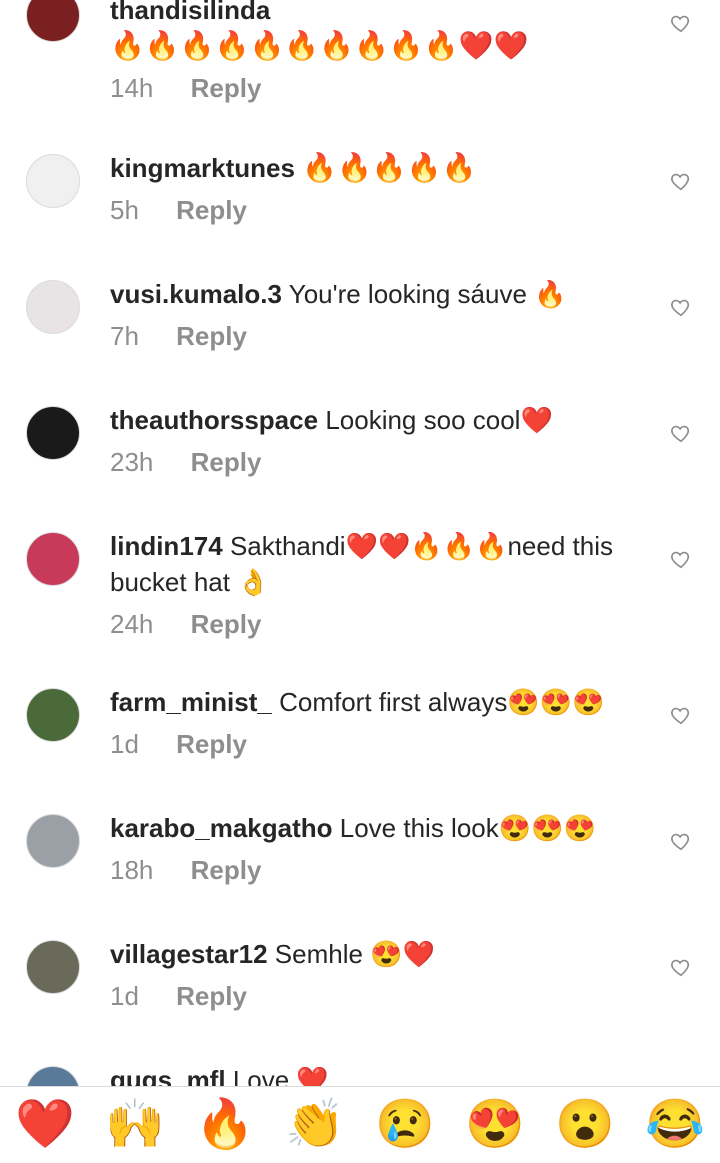 This screenshot has height=1163, width=720. Describe the element at coordinates (124, 210) in the screenshot. I see `comment-time: 5h` at that location.